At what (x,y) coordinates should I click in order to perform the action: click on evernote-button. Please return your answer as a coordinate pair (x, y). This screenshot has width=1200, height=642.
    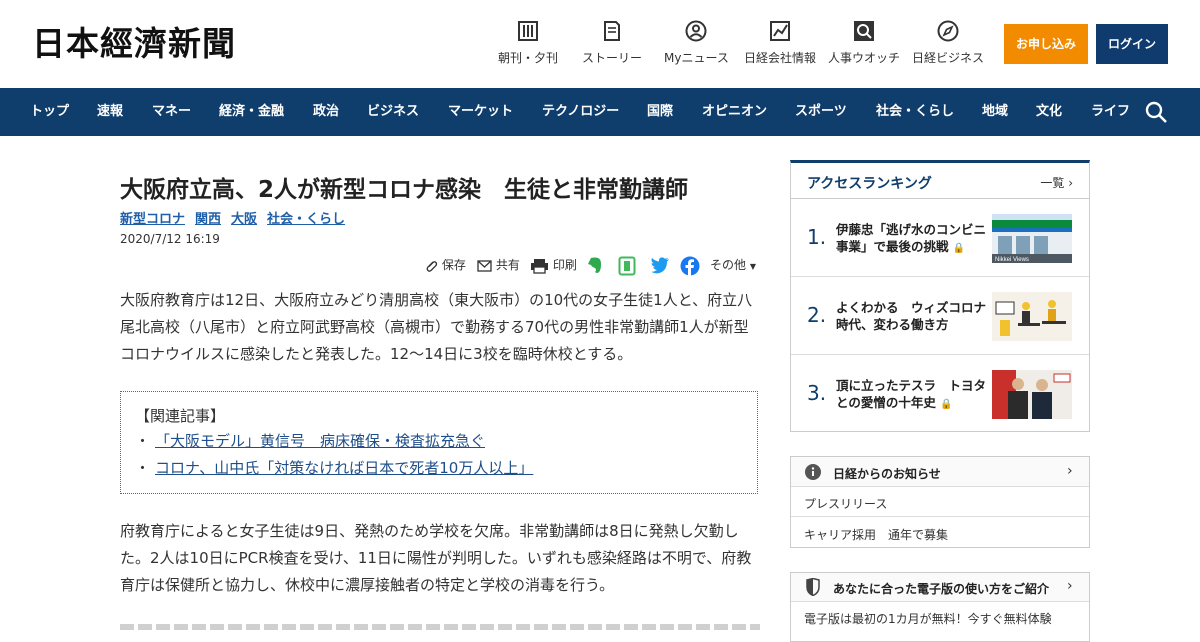
    Looking at the image, I should click on (595, 266).